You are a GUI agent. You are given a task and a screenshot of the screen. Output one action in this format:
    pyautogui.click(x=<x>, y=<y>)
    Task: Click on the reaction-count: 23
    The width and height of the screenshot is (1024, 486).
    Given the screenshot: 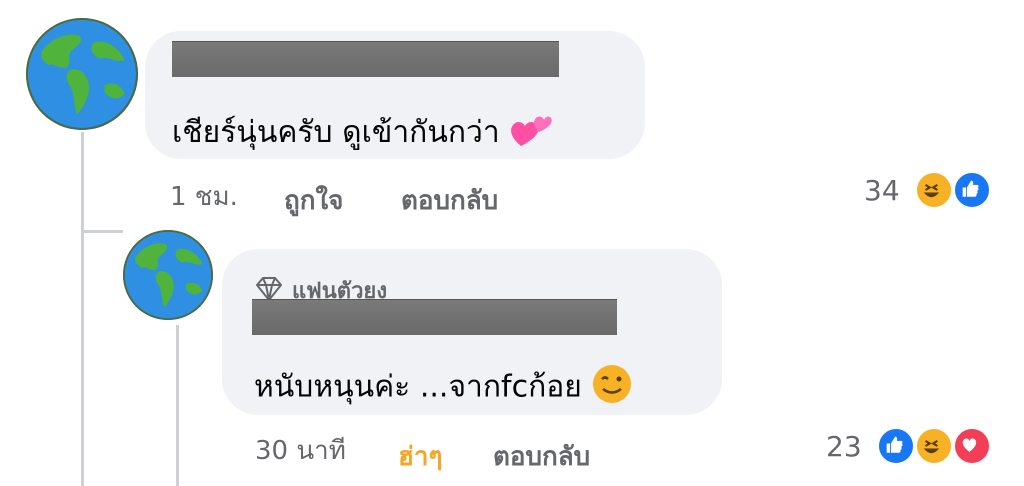 What is the action you would take?
    pyautogui.click(x=844, y=446)
    